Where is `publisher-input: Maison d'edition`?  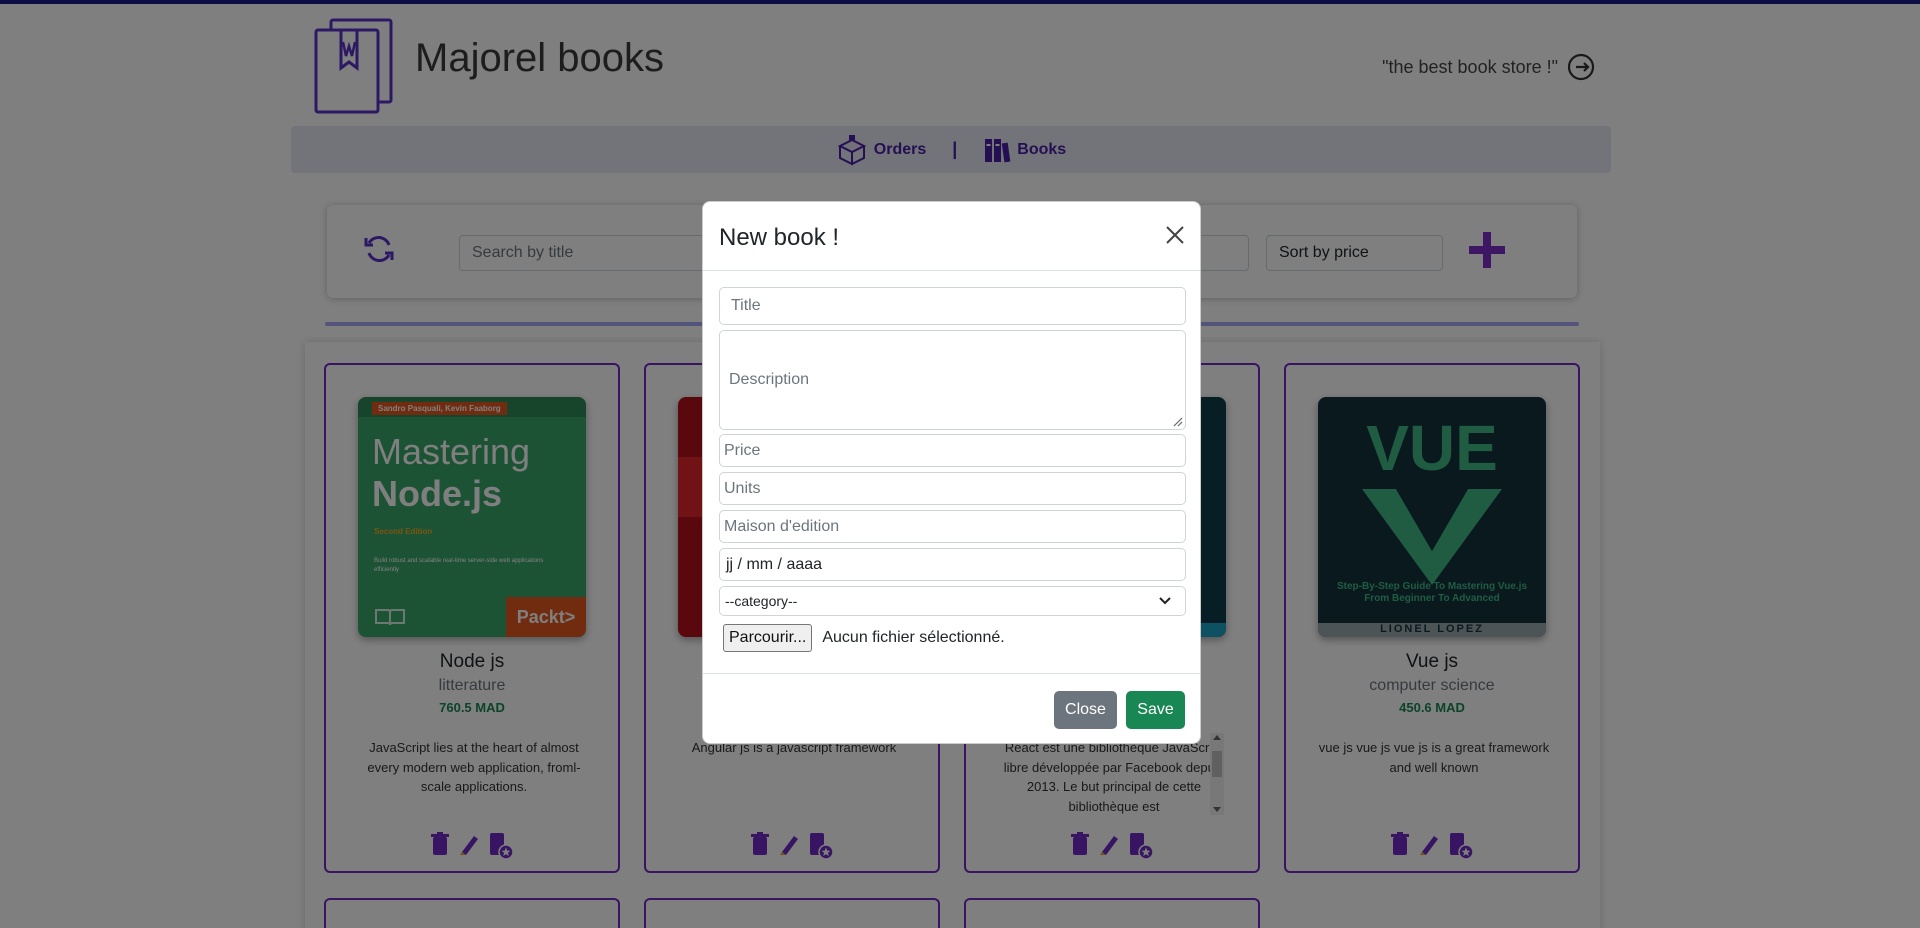
publisher-input: Maison d'edition is located at coordinates (952, 526).